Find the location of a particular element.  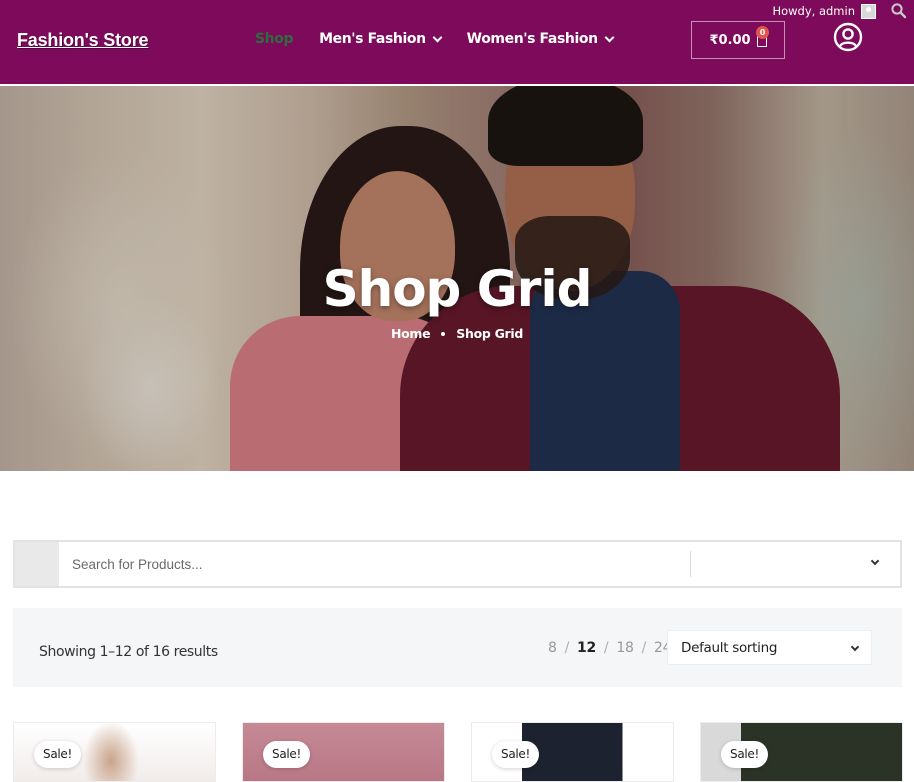

breadcrumb-home-link: Home is located at coordinates (411, 333).